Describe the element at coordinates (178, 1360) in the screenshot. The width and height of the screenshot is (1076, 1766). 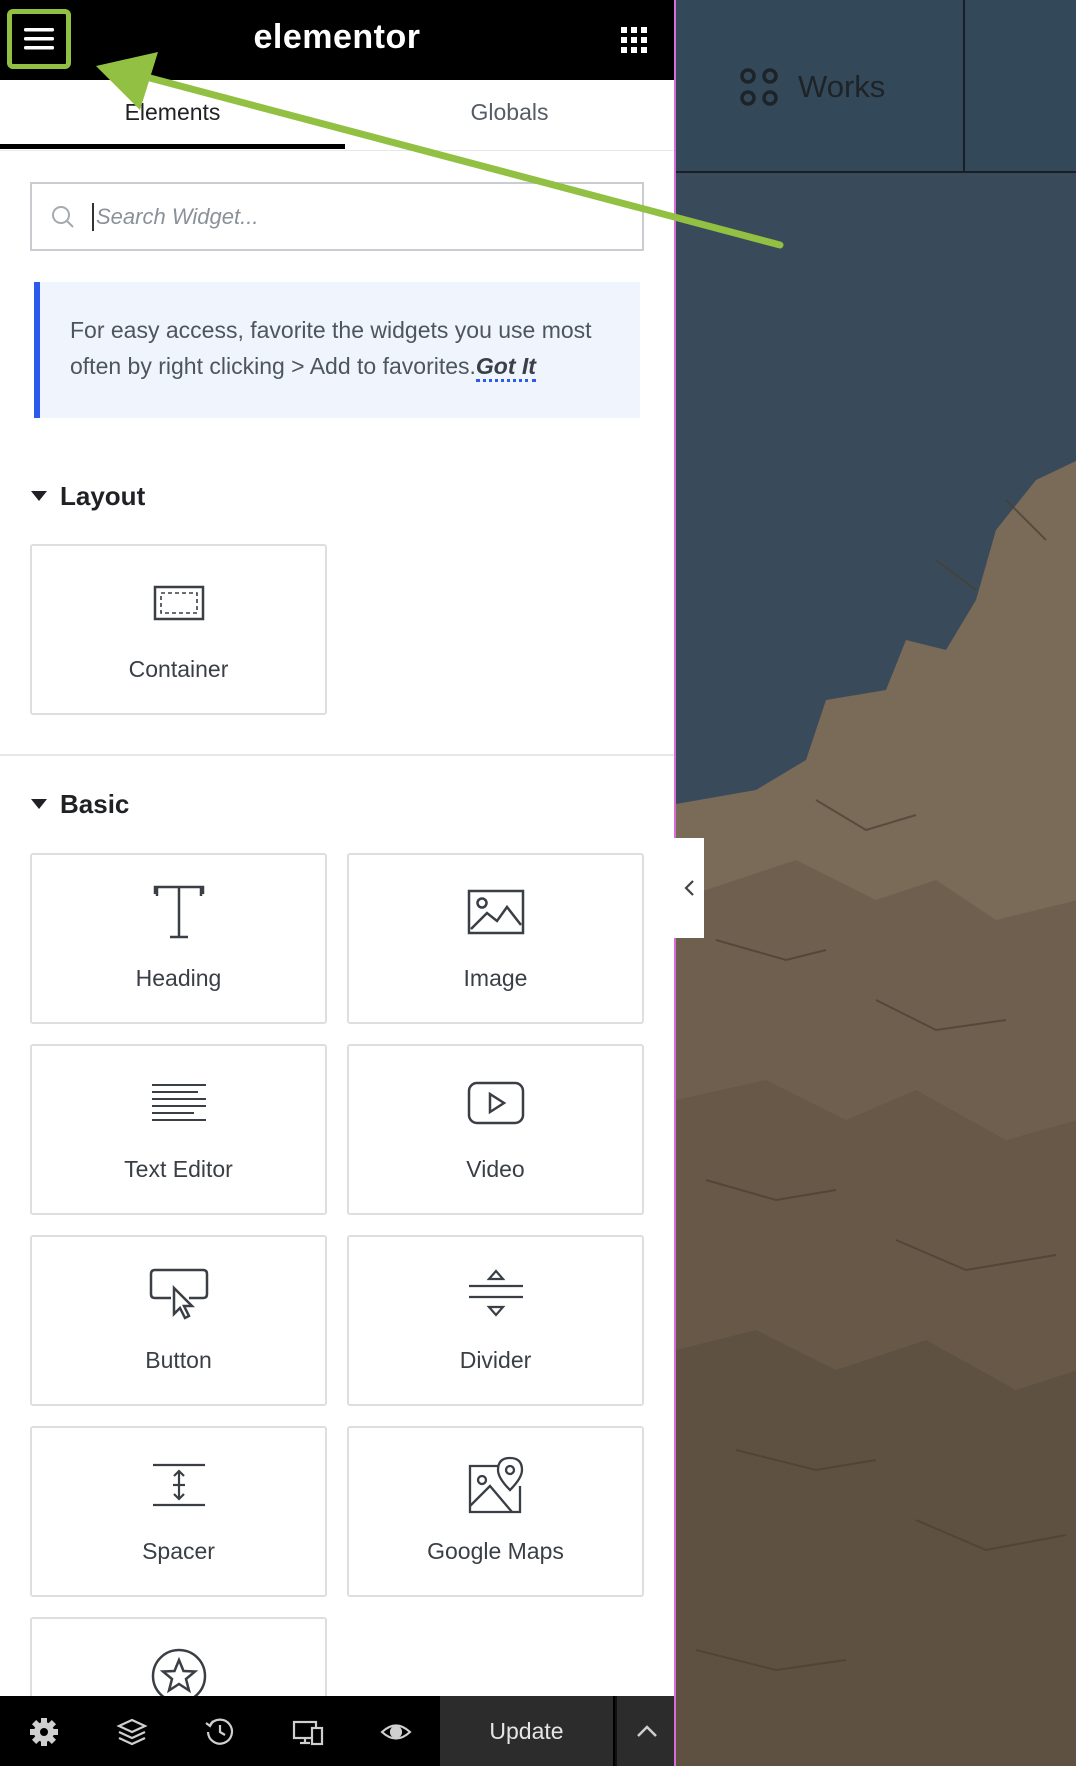
I see `widget-label: Button` at that location.